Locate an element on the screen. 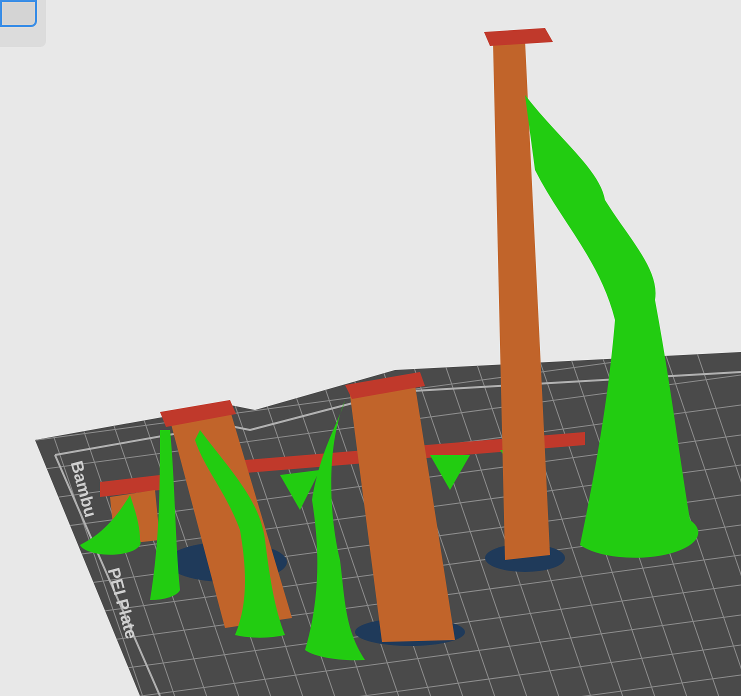 Image resolution: width=741 pixels, height=696 pixels. plate-brand-label: Bambu is located at coordinates (84, 489).